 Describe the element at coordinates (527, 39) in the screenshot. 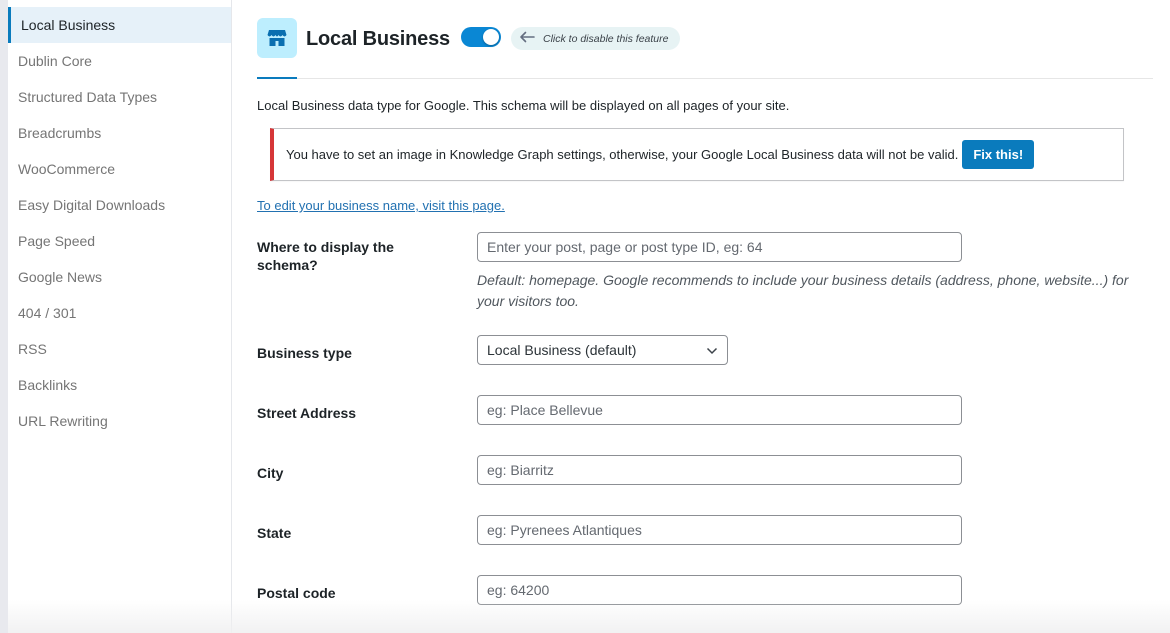

I see `arrow-left-icon` at that location.